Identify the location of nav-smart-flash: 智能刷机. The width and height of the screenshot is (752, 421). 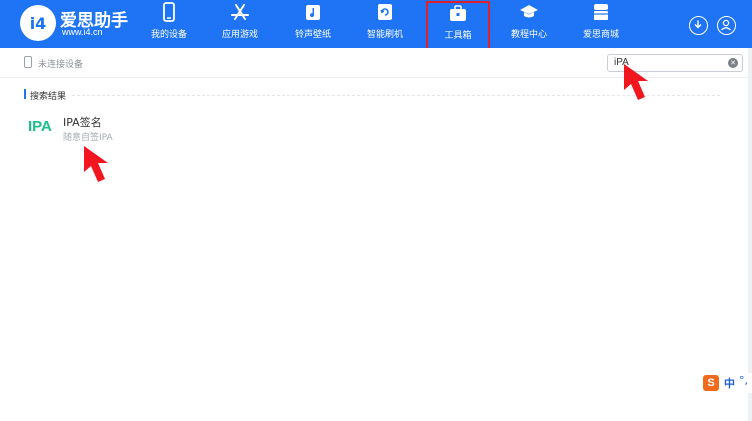
(385, 24).